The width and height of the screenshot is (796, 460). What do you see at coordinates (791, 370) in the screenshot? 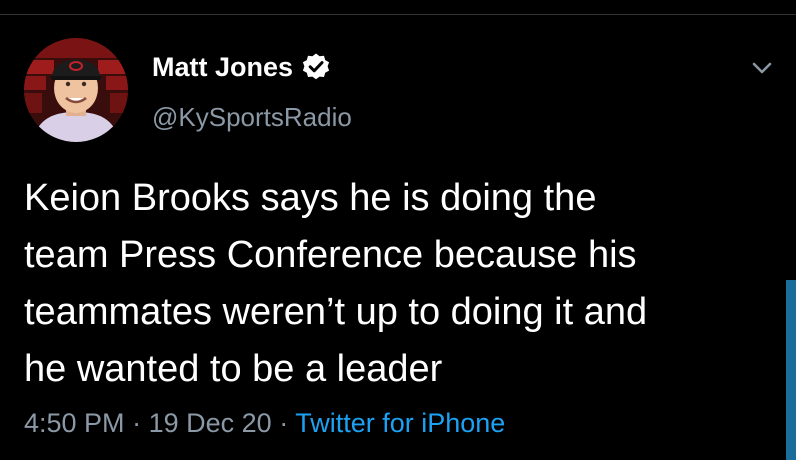
I see `scrollbar` at bounding box center [791, 370].